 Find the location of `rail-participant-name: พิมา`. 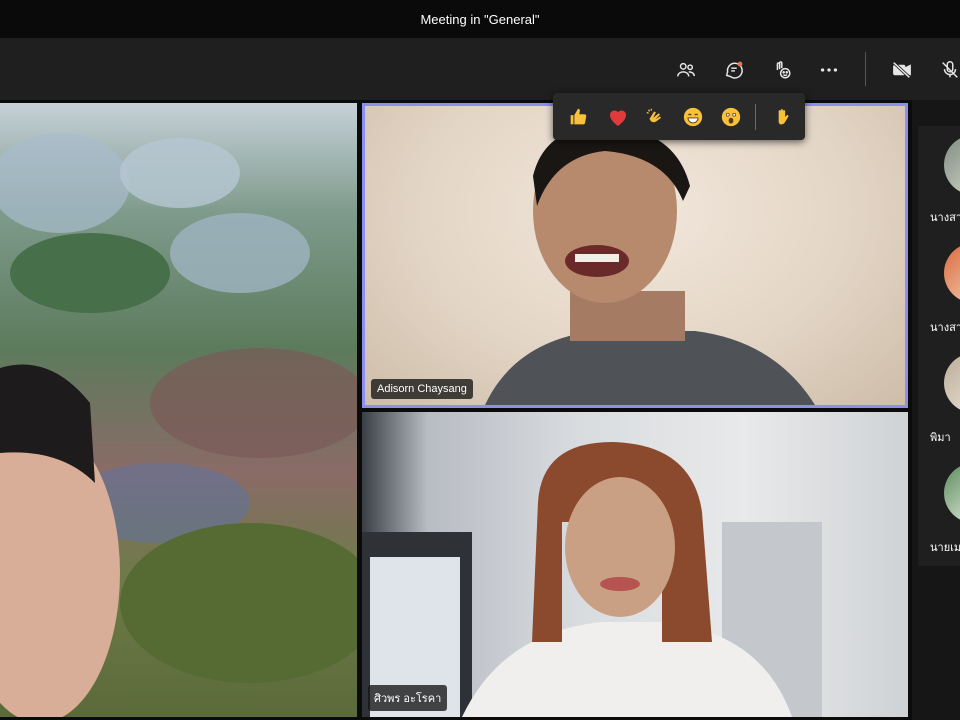

rail-participant-name: พิมา is located at coordinates (940, 438).